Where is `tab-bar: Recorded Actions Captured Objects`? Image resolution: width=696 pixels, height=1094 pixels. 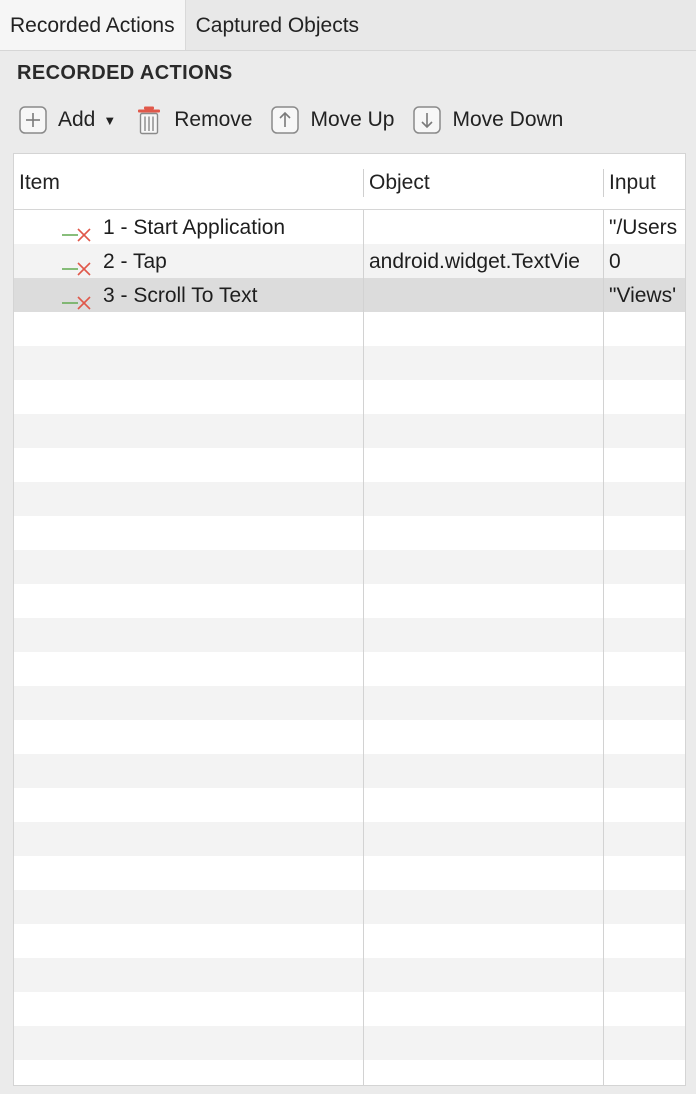 tab-bar: Recorded Actions Captured Objects is located at coordinates (348, 25).